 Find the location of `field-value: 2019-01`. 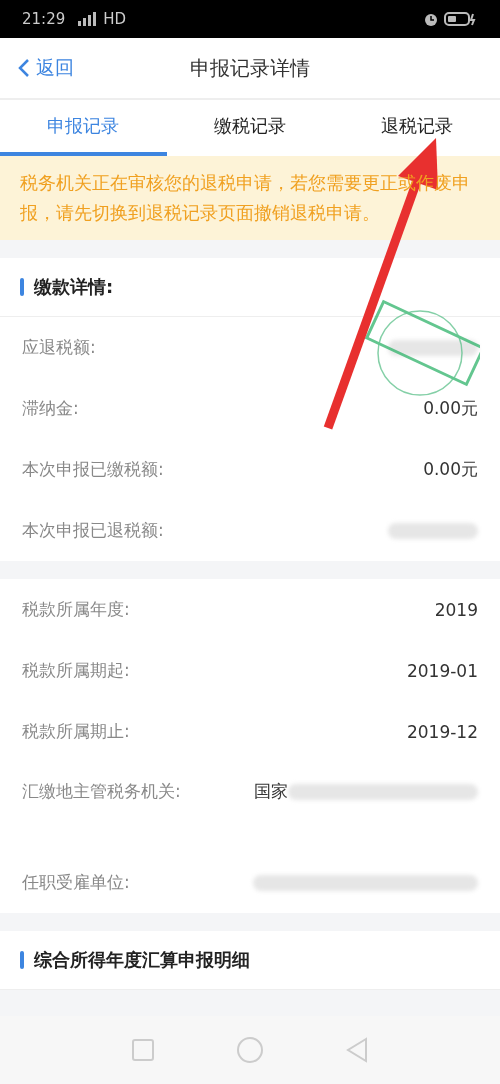

field-value: 2019-01 is located at coordinates (442, 670).